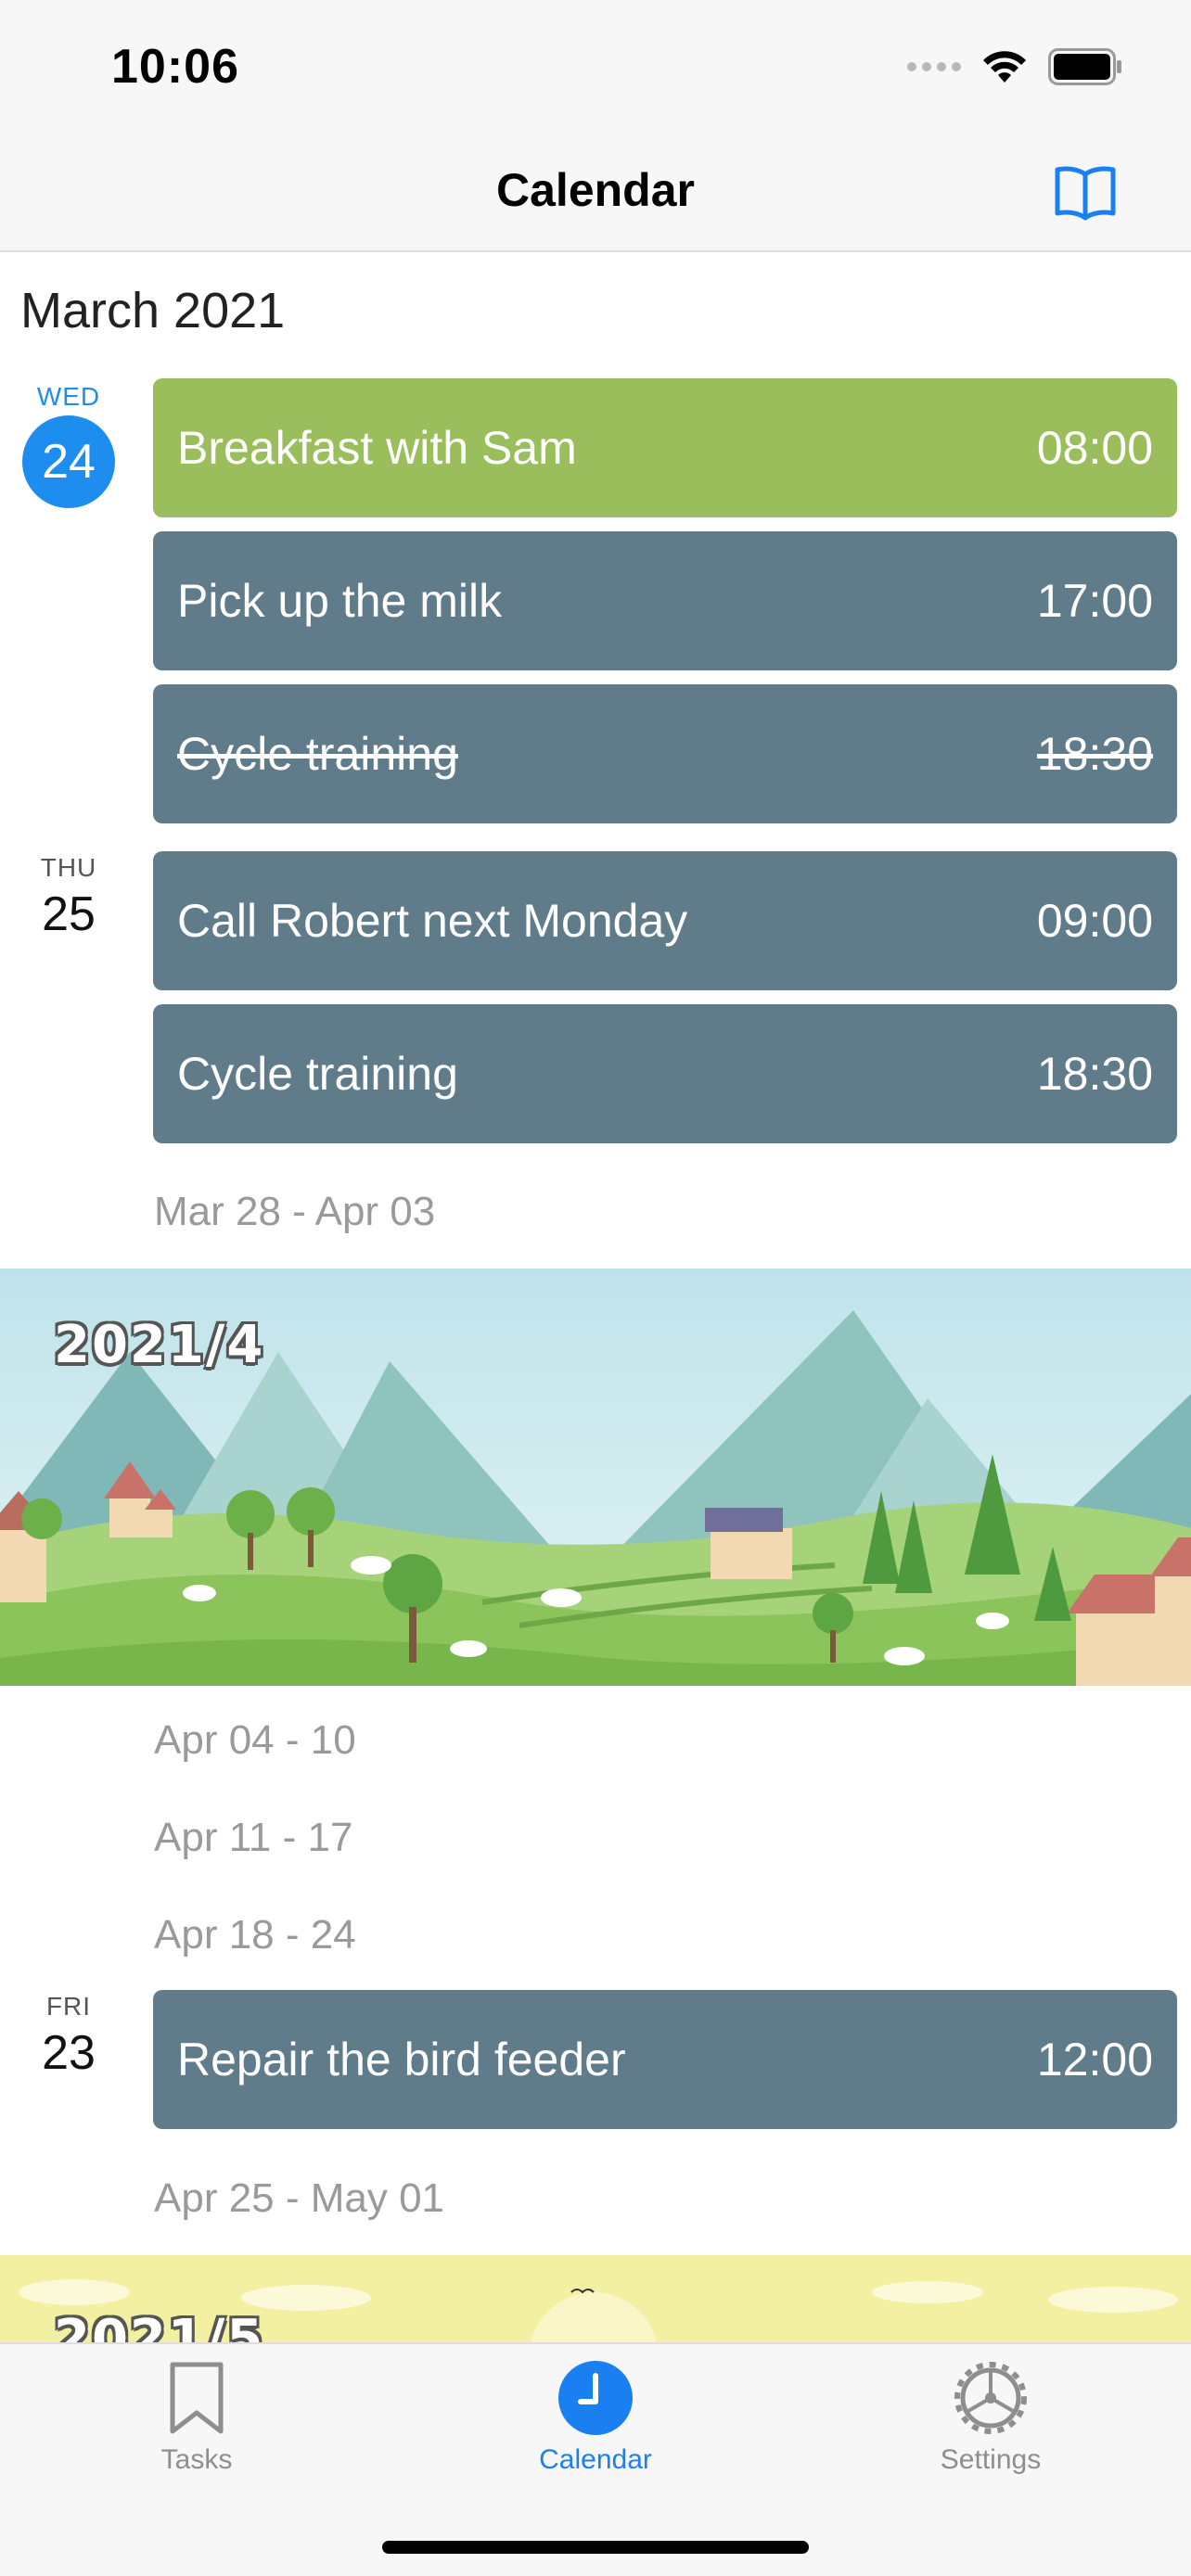  What do you see at coordinates (255, 1935) in the screenshot?
I see `week-range-label: Apr 18 - 24` at bounding box center [255, 1935].